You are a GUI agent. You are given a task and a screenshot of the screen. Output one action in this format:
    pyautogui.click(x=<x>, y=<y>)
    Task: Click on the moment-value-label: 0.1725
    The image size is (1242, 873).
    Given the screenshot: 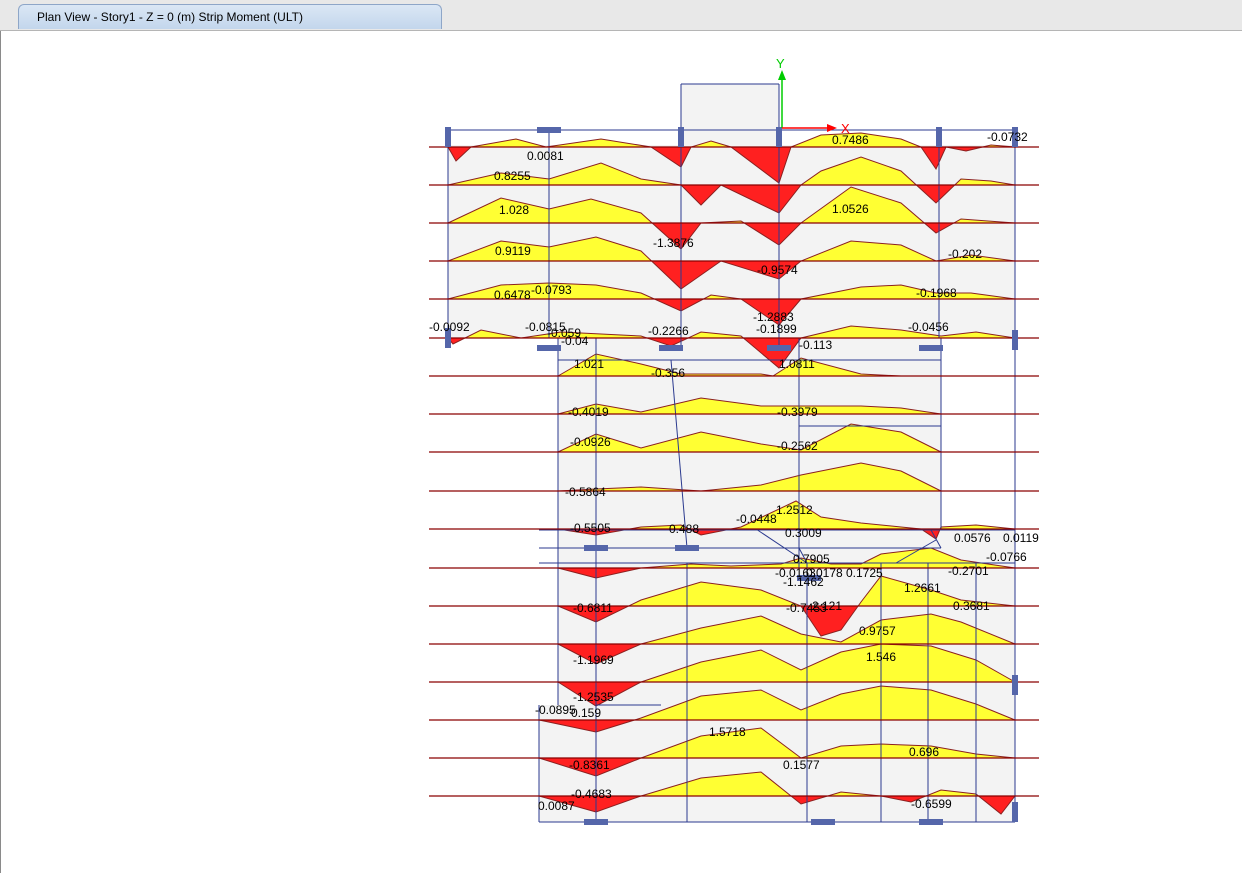 What is the action you would take?
    pyautogui.click(x=864, y=573)
    